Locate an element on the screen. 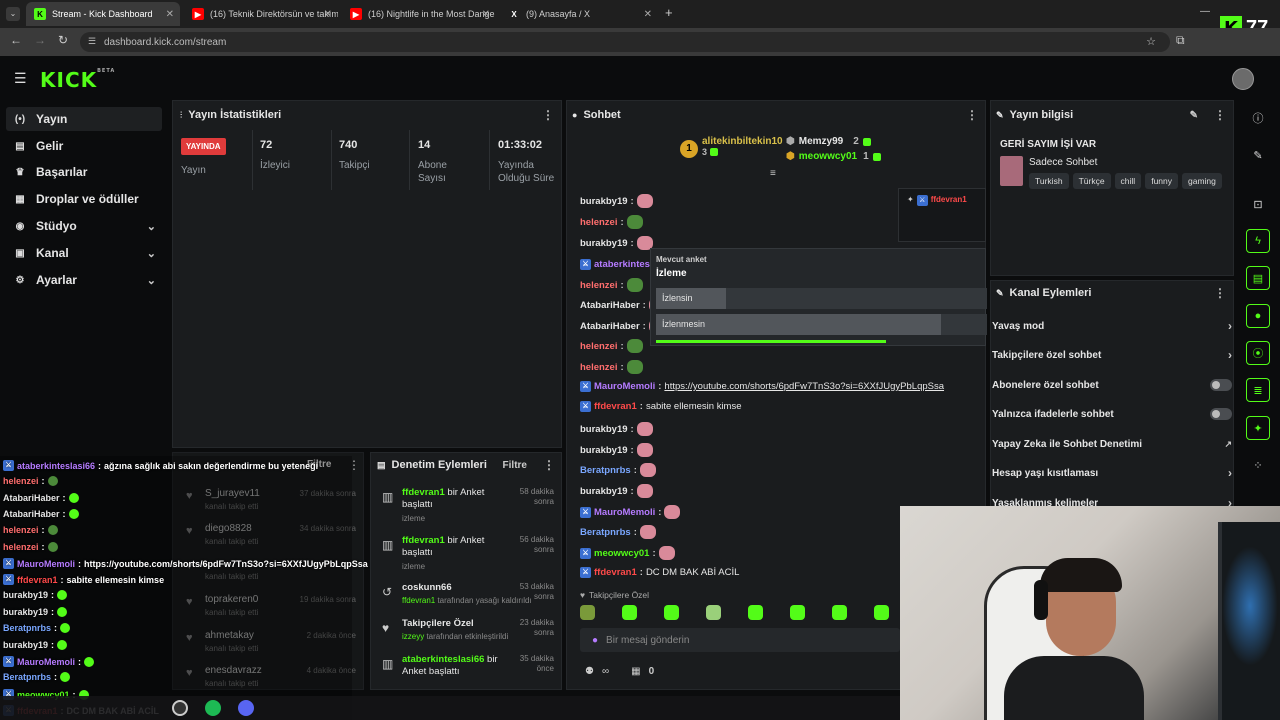  chat-username: meowwcy01 is located at coordinates (621, 553).